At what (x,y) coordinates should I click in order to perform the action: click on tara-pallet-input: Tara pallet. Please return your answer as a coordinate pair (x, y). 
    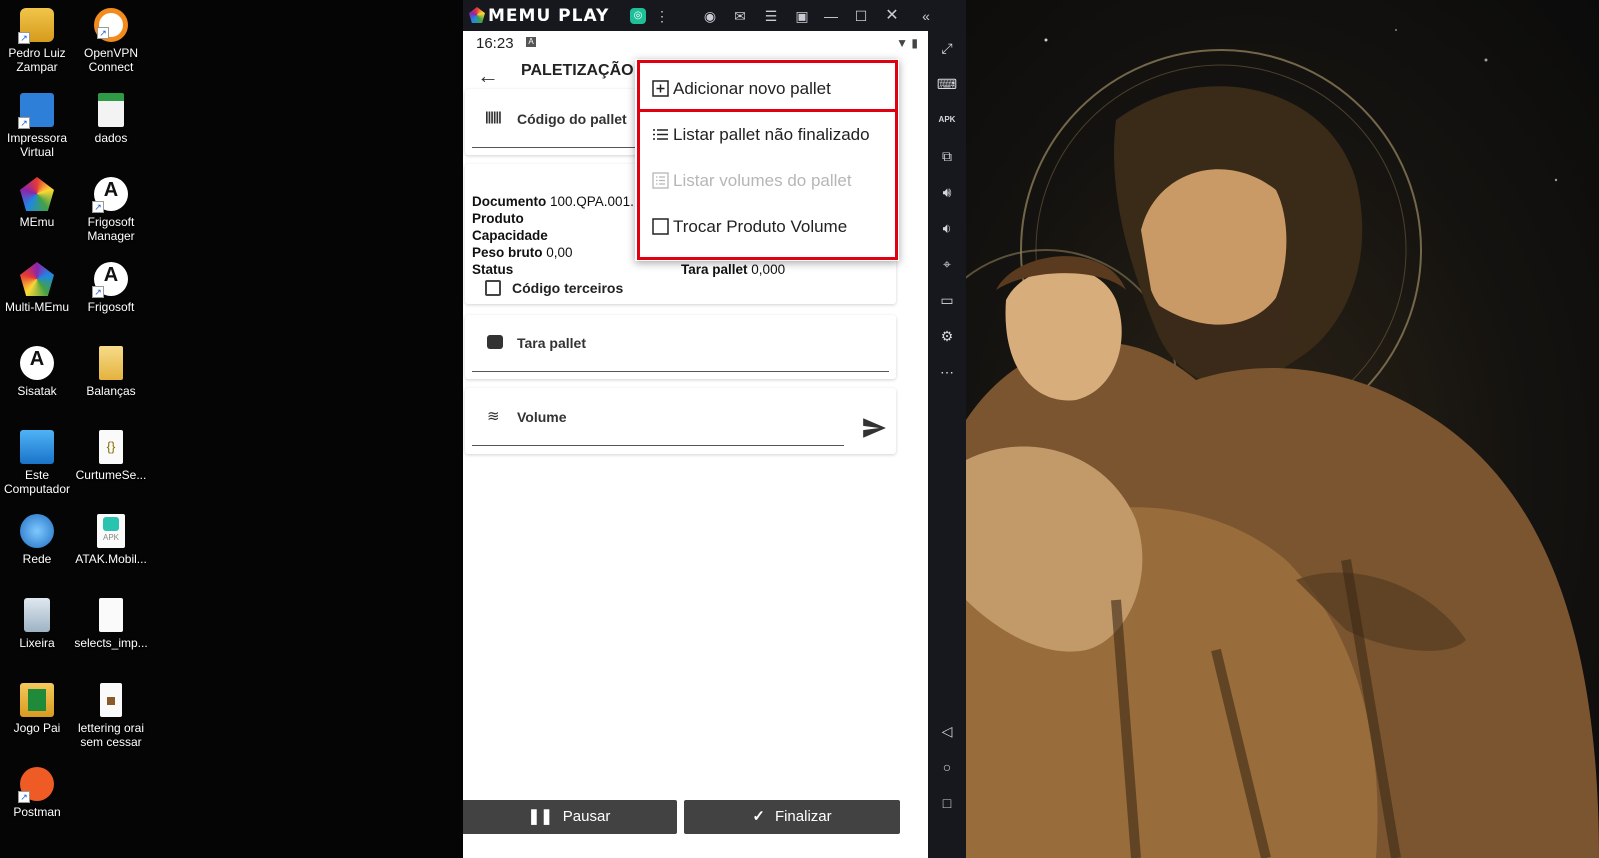
    Looking at the image, I should click on (551, 343).